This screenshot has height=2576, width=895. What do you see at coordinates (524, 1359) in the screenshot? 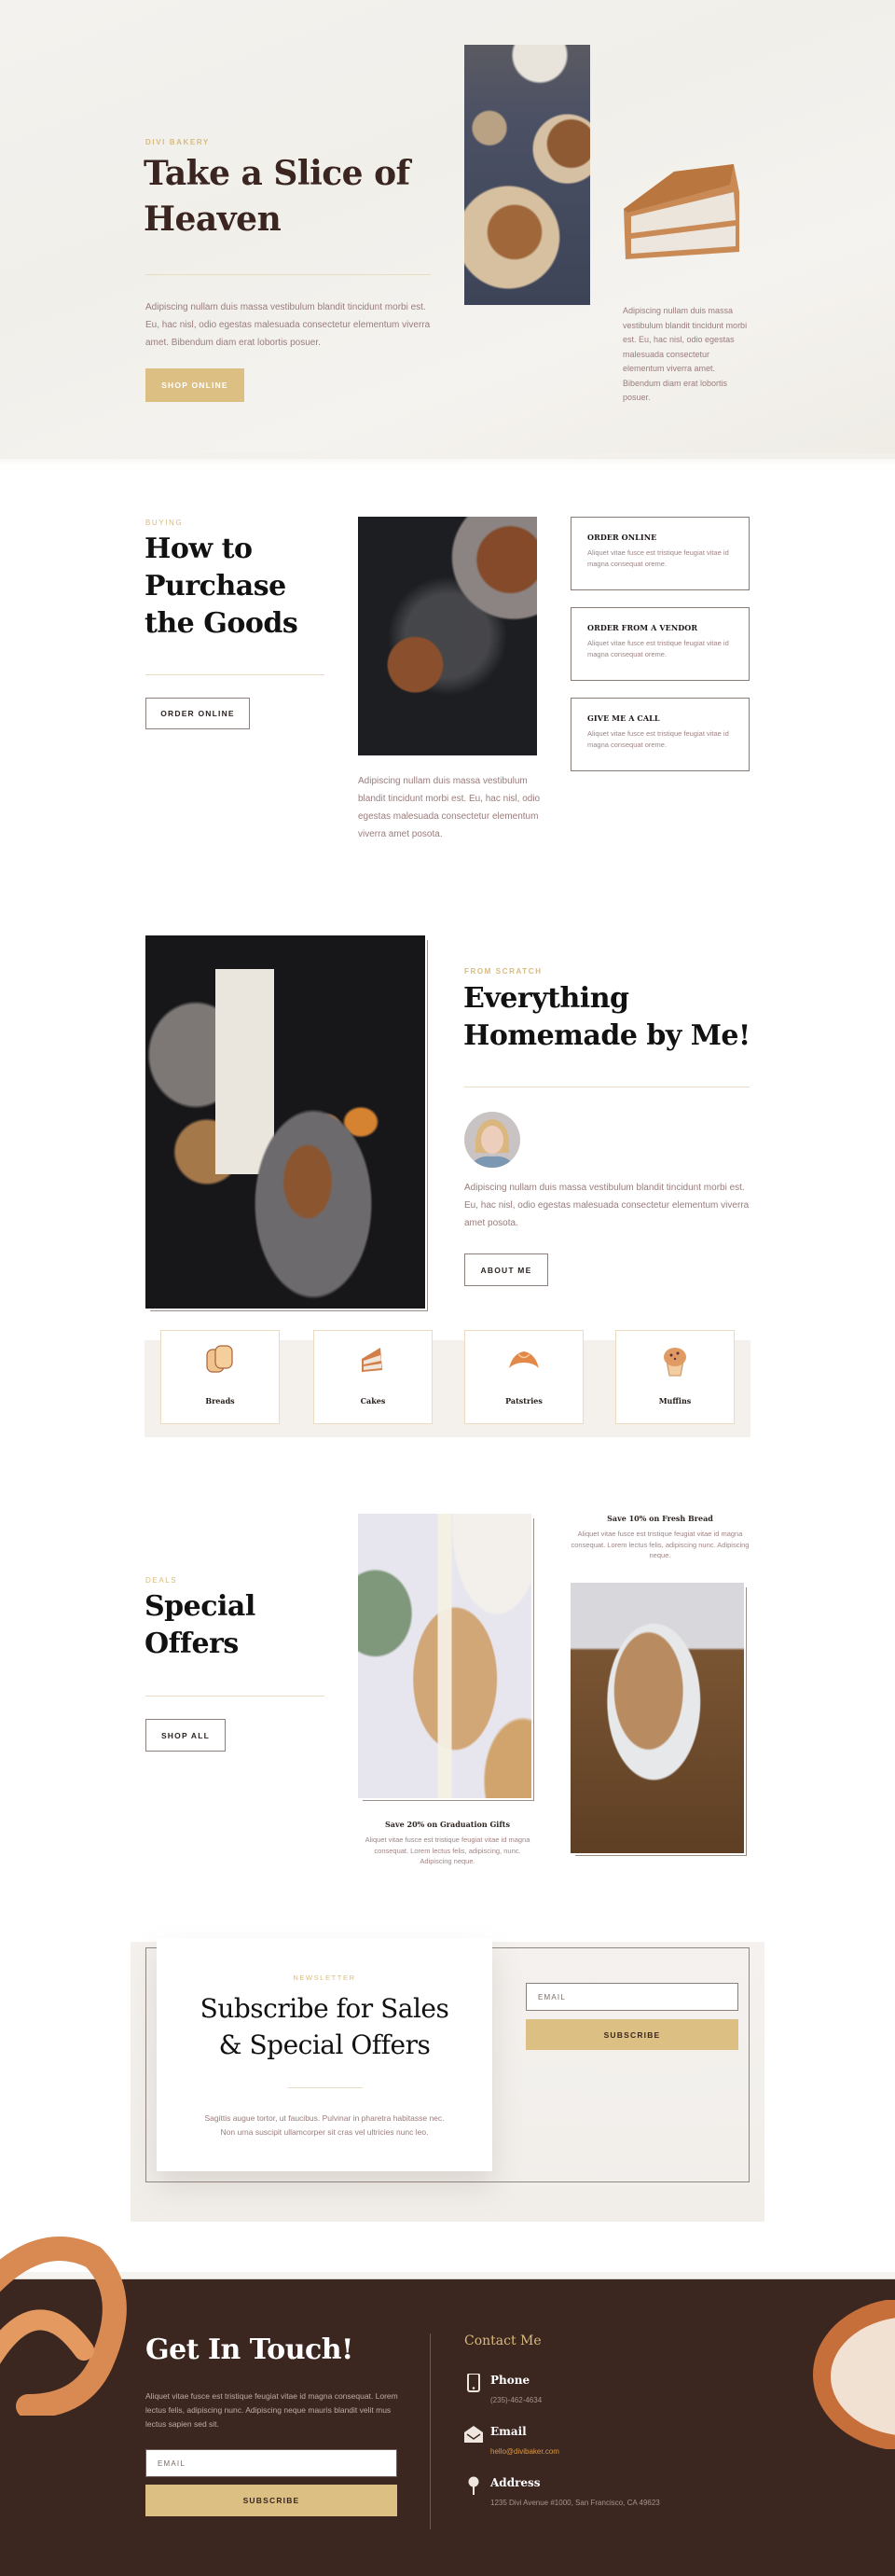
I see `croissant-icon` at bounding box center [524, 1359].